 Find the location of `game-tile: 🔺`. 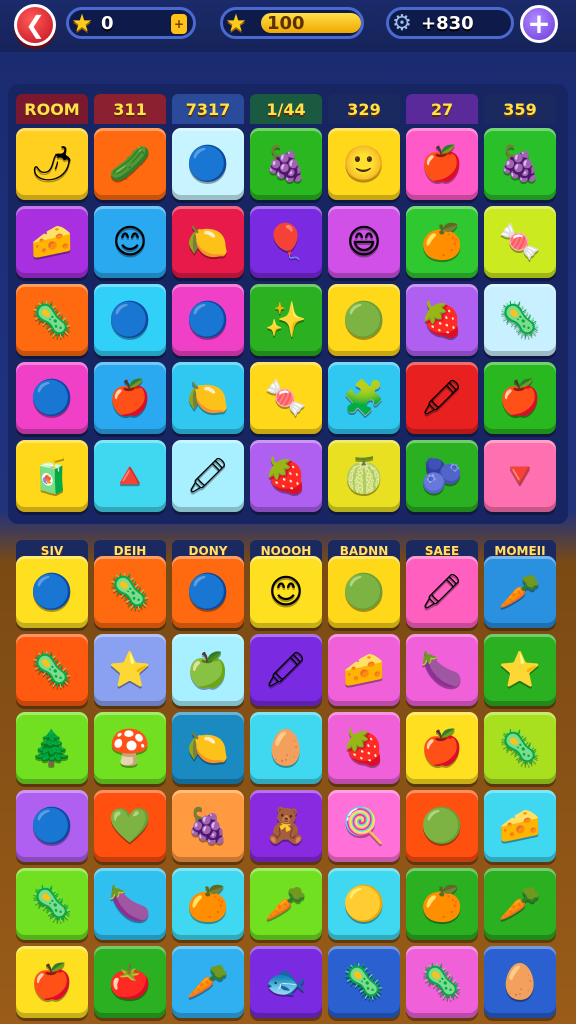

game-tile: 🔺 is located at coordinates (130, 476).